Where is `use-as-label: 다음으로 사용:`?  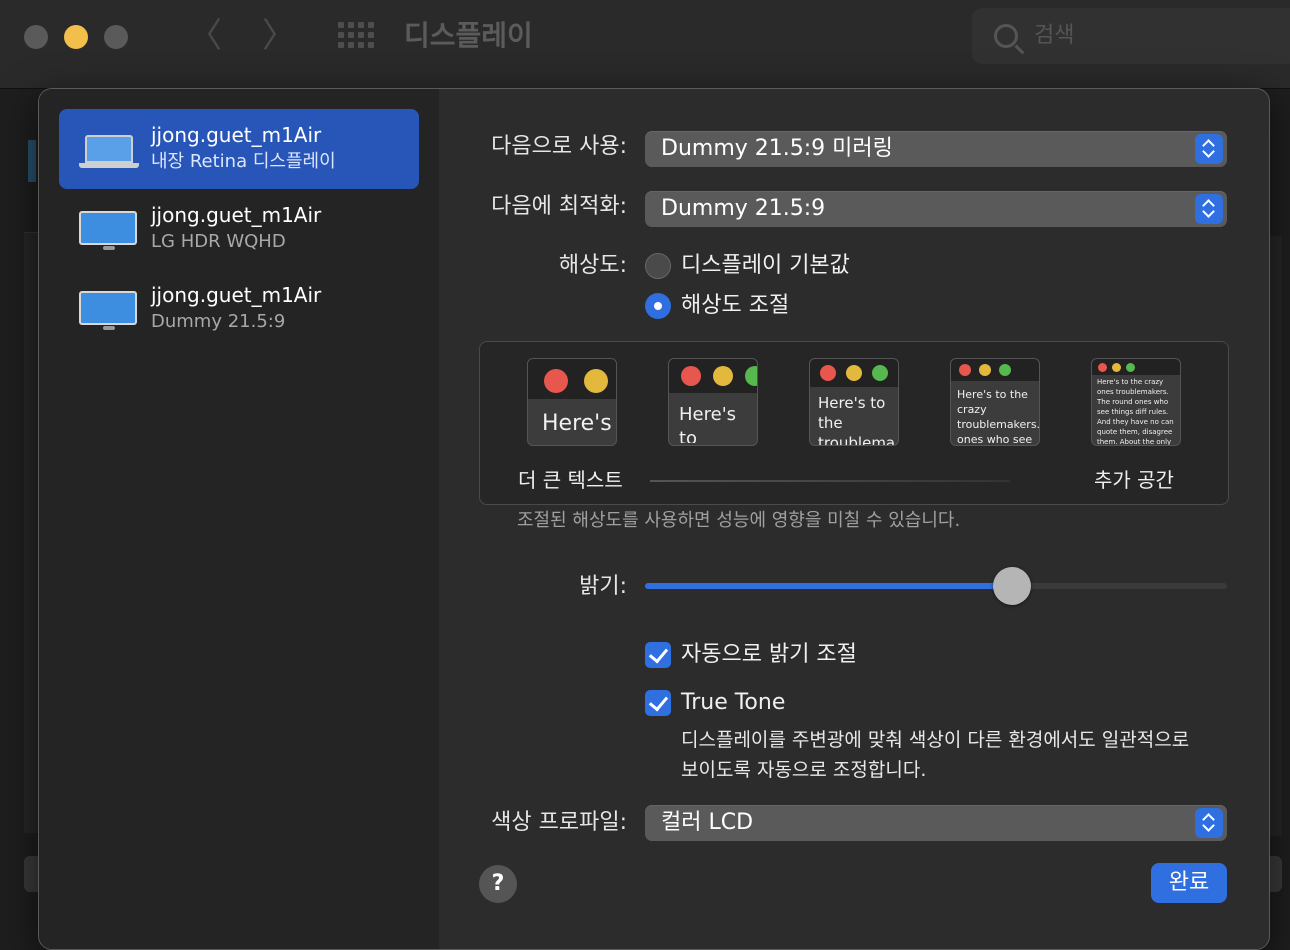
use-as-label: 다음으로 사용: is located at coordinates (559, 146).